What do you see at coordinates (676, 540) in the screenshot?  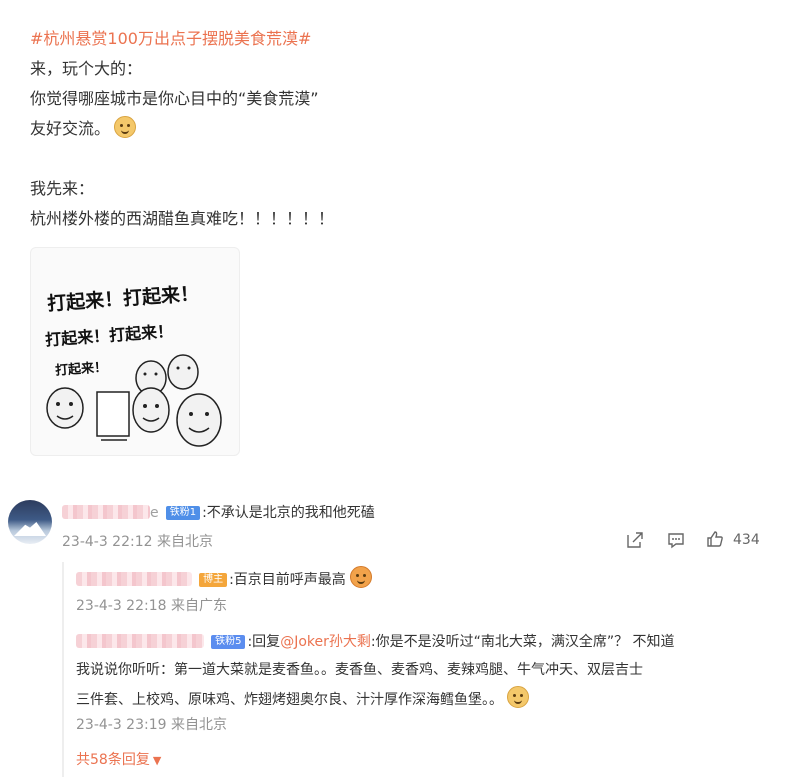 I see `comment-icon` at bounding box center [676, 540].